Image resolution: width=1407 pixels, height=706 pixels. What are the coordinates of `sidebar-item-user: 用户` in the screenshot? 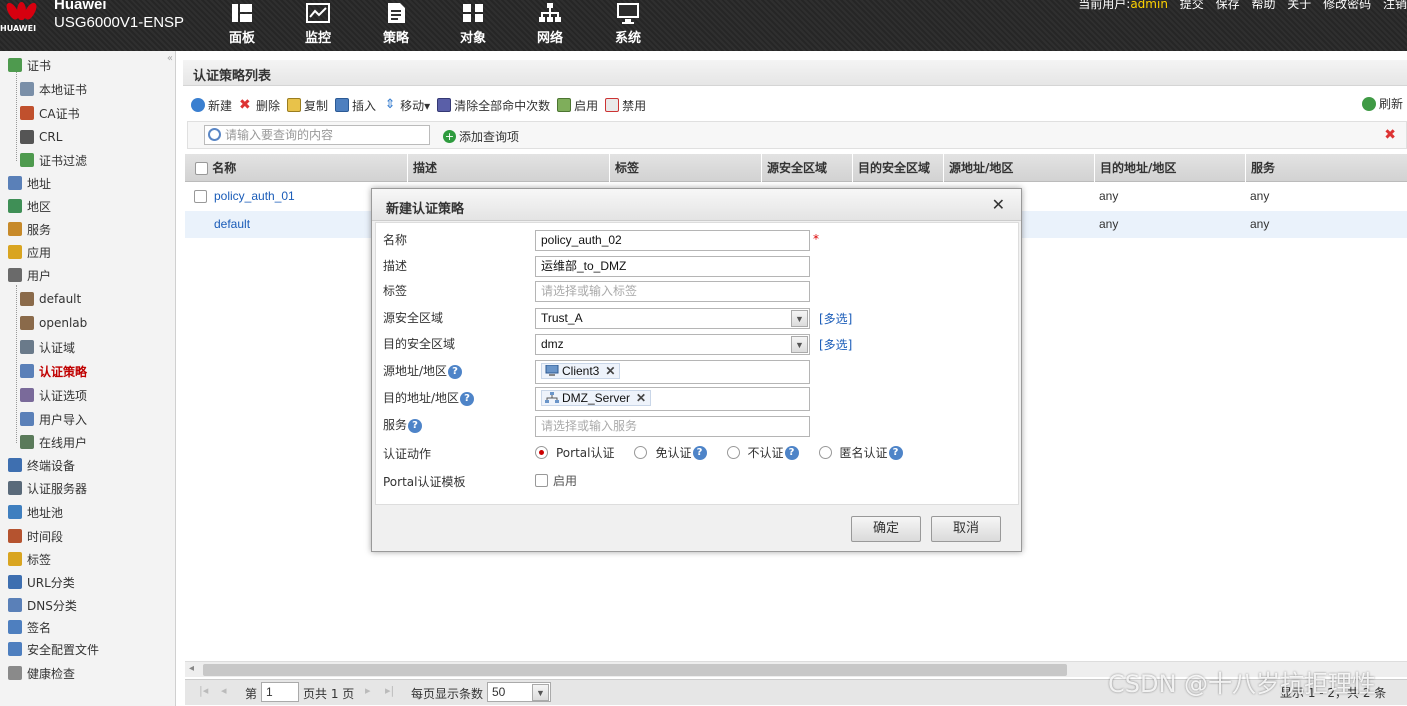 It's located at (29, 275).